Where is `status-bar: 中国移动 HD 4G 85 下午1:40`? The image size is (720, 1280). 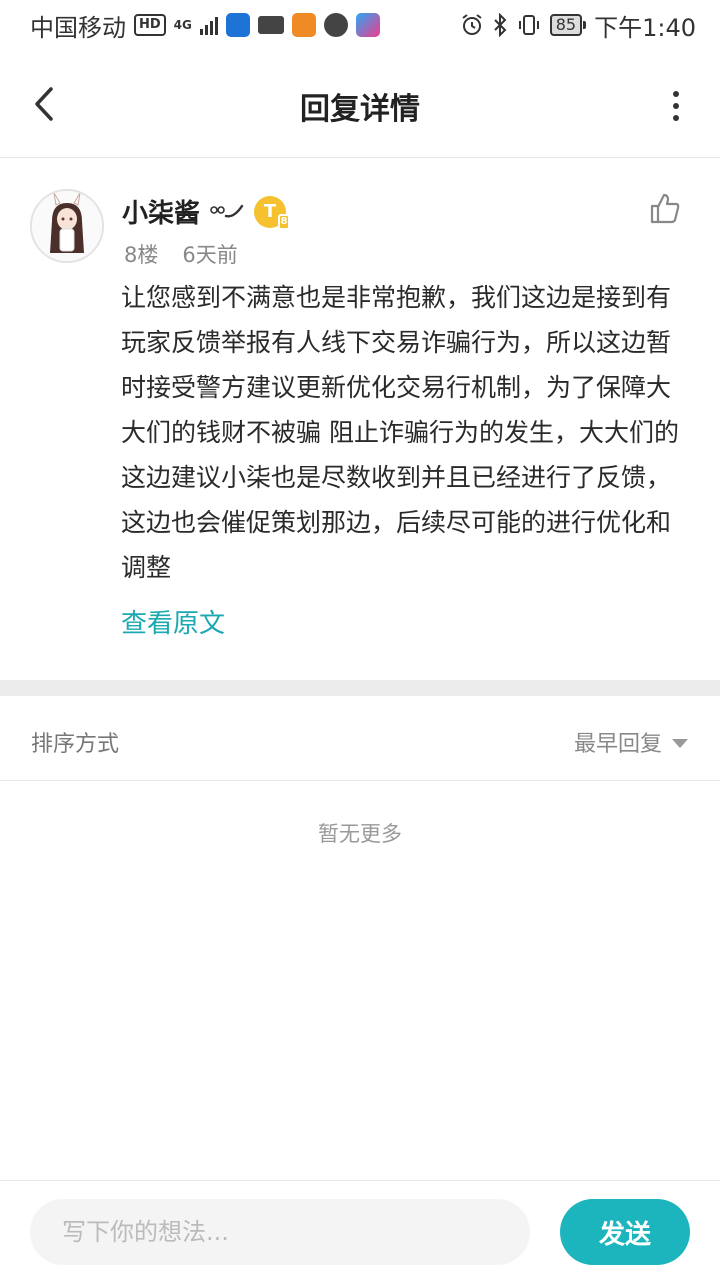
status-bar: 中国移动 HD 4G 85 下午1:40 is located at coordinates (360, 25).